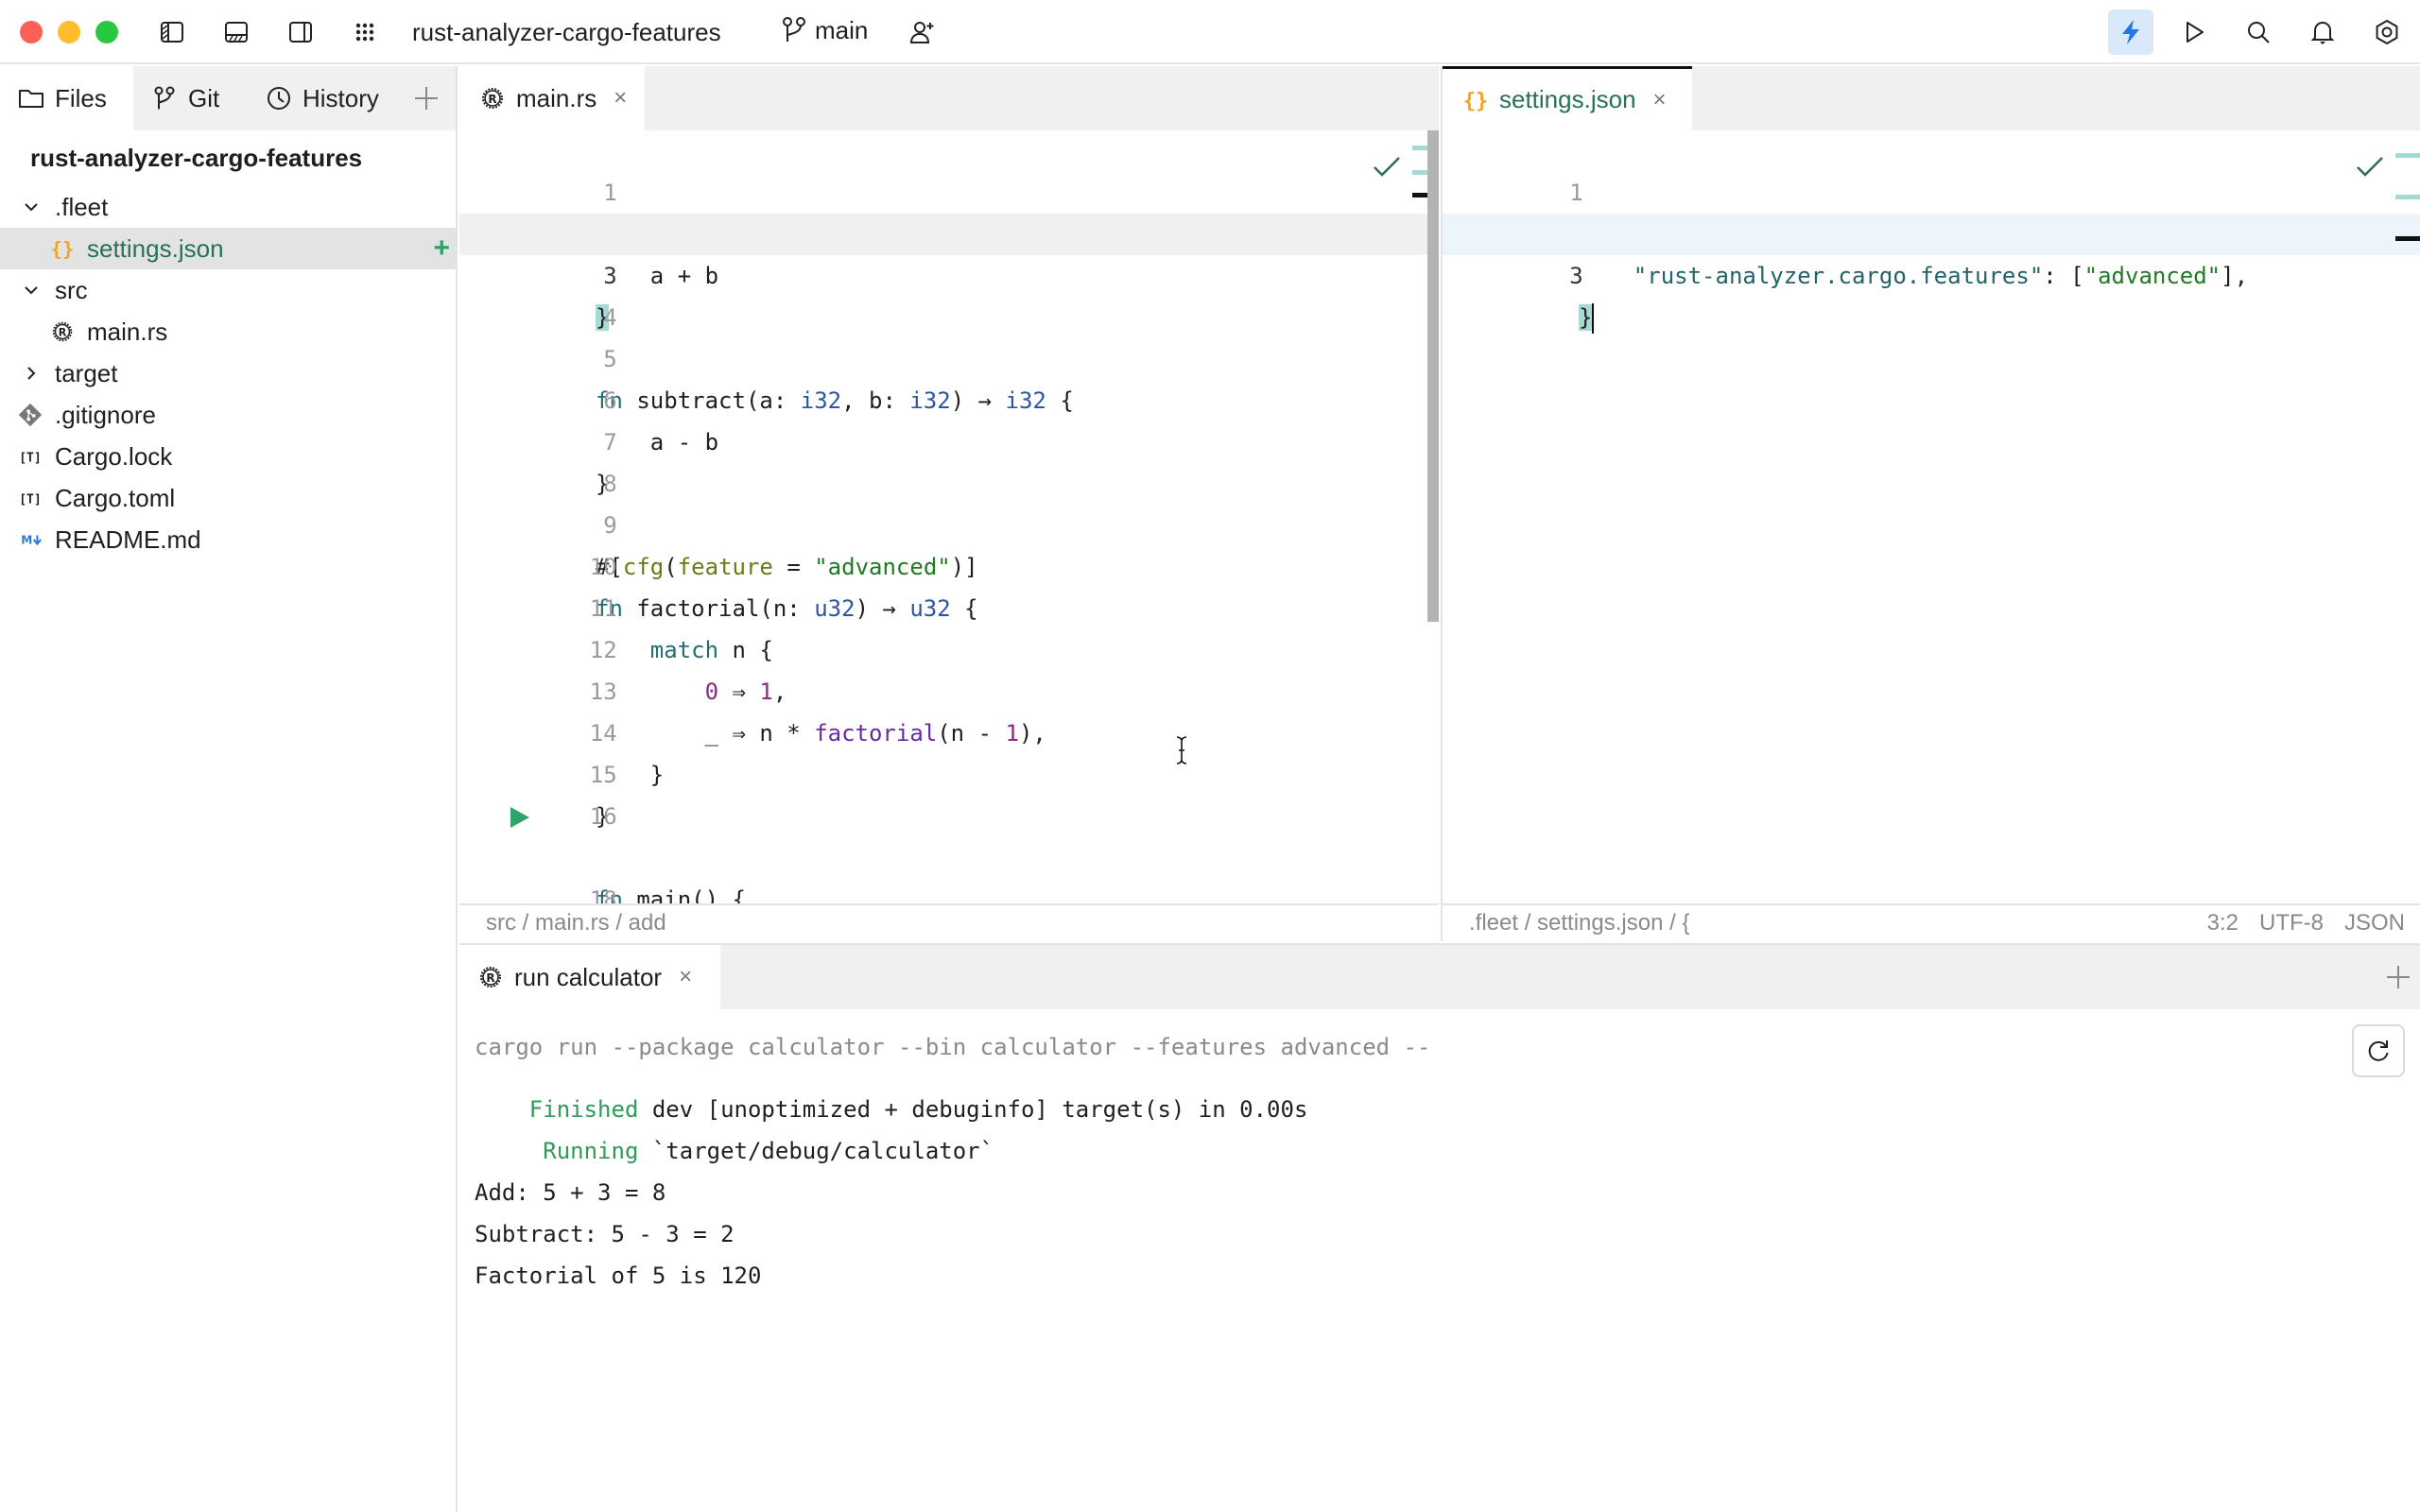  I want to click on project-name: rust-analyzer-cargo-features, so click(566, 32).